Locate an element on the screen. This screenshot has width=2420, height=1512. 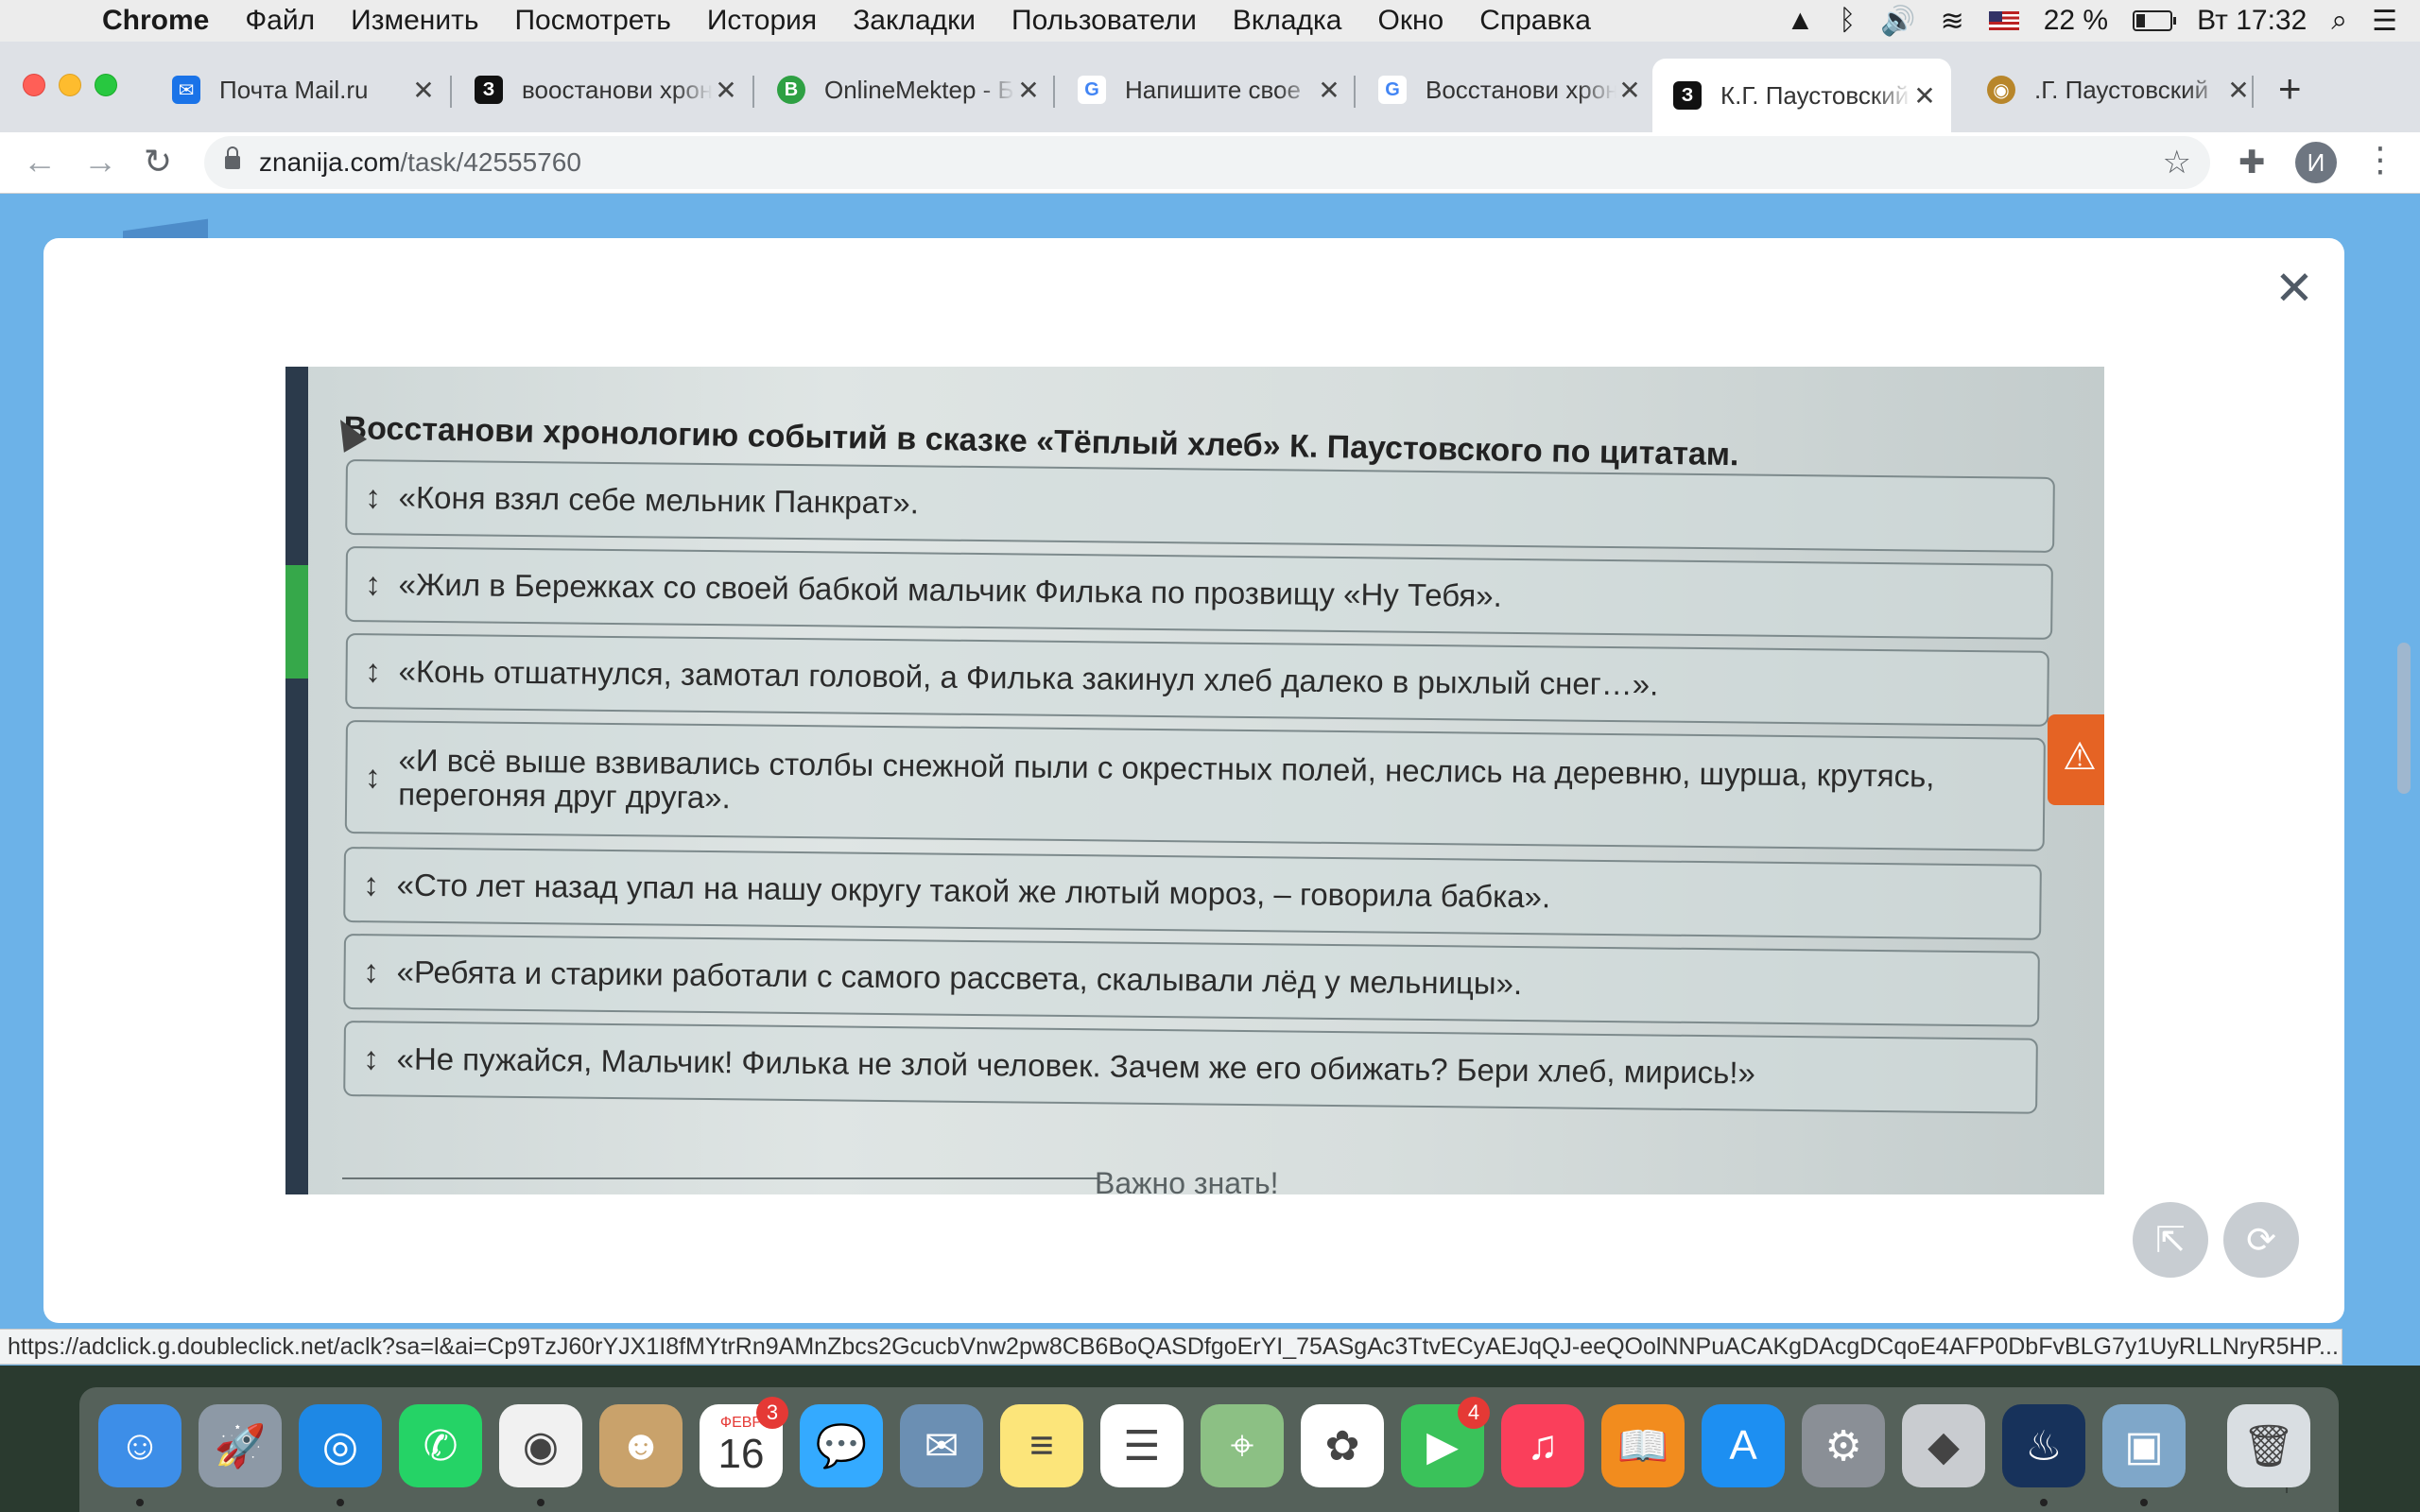
roblox-icon: ◆ is located at coordinates (1943, 1445).